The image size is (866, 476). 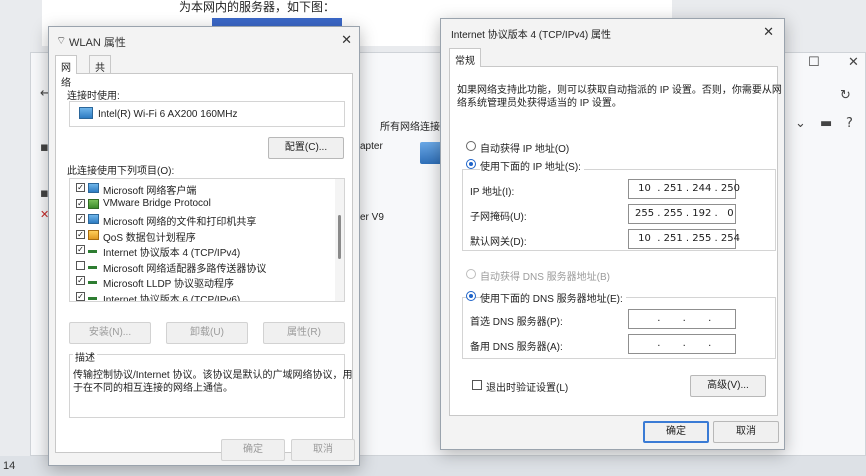 What do you see at coordinates (153, 388) in the screenshot?
I see `description-text-line-2: 于在不同的相互连接的网络上通信。` at bounding box center [153, 388].